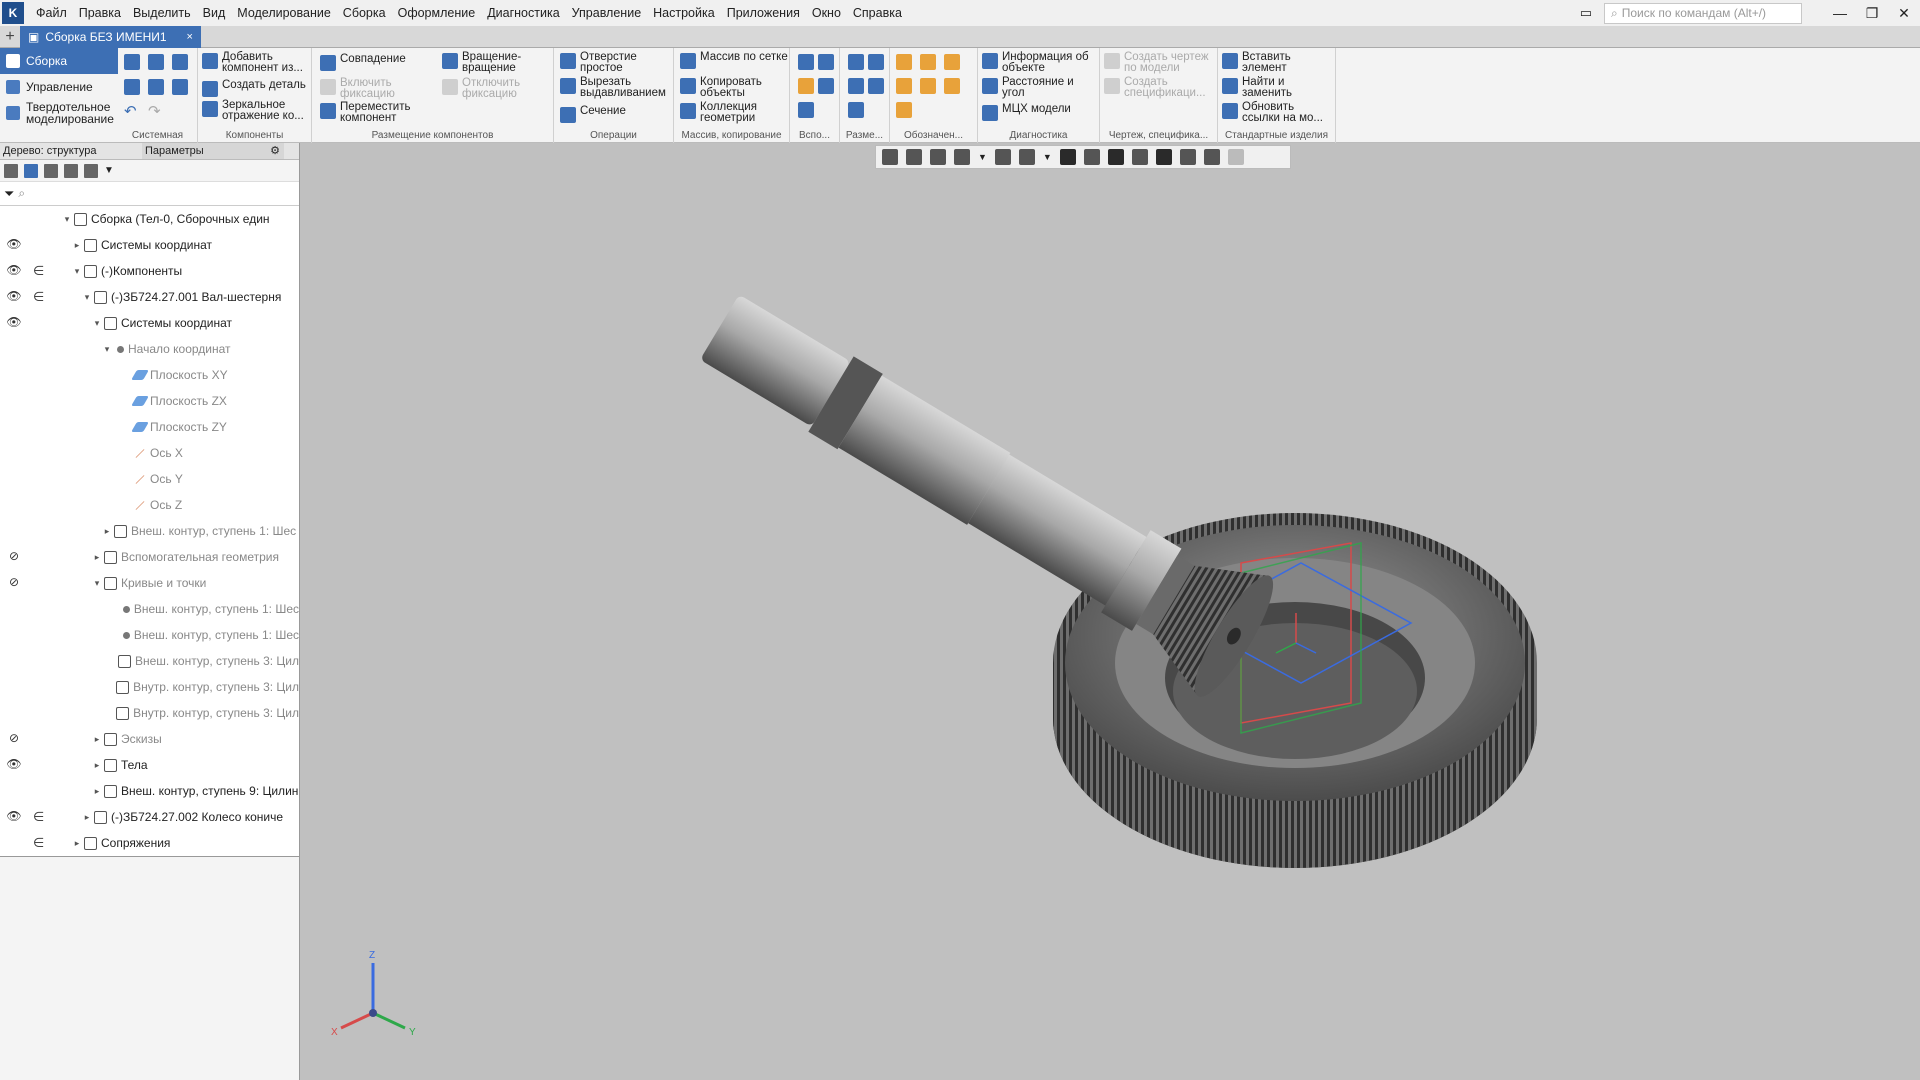 The height and width of the screenshot is (1080, 1920). Describe the element at coordinates (364, 13) in the screenshot. I see `menu-item: Сборка` at that location.